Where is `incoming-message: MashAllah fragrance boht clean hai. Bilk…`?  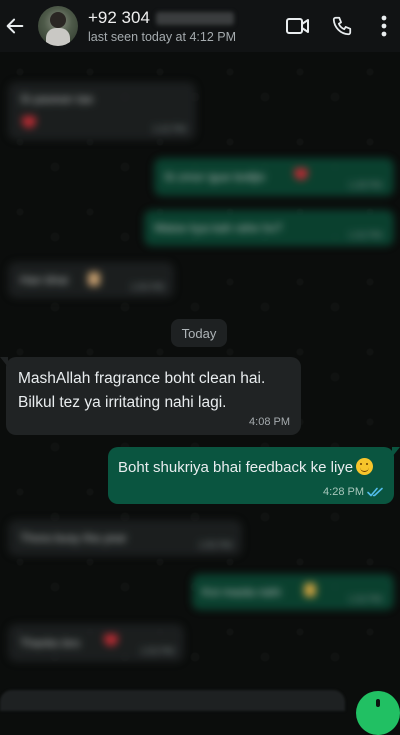
incoming-message: MashAllah fragrance boht clean hai. Bilk… is located at coordinates (150, 396).